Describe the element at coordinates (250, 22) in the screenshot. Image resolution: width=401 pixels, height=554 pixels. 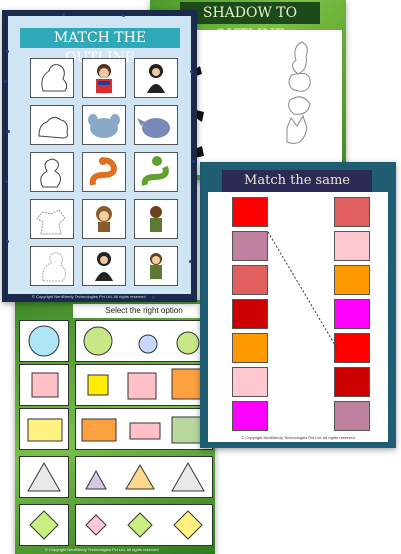
I see `worksheet-title: SHADOW TO OUTLINE` at that location.